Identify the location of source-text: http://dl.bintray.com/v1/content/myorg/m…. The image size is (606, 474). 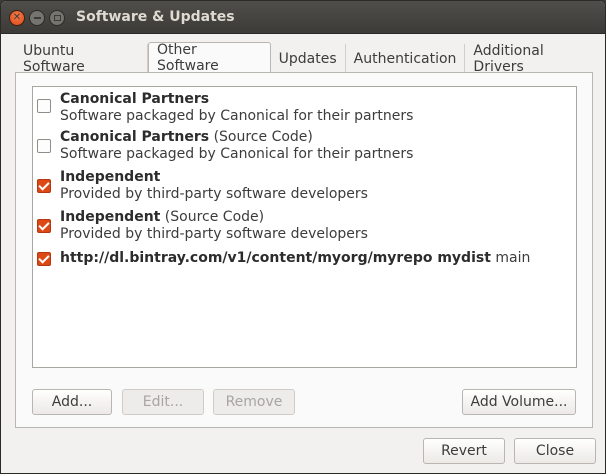
(295, 258).